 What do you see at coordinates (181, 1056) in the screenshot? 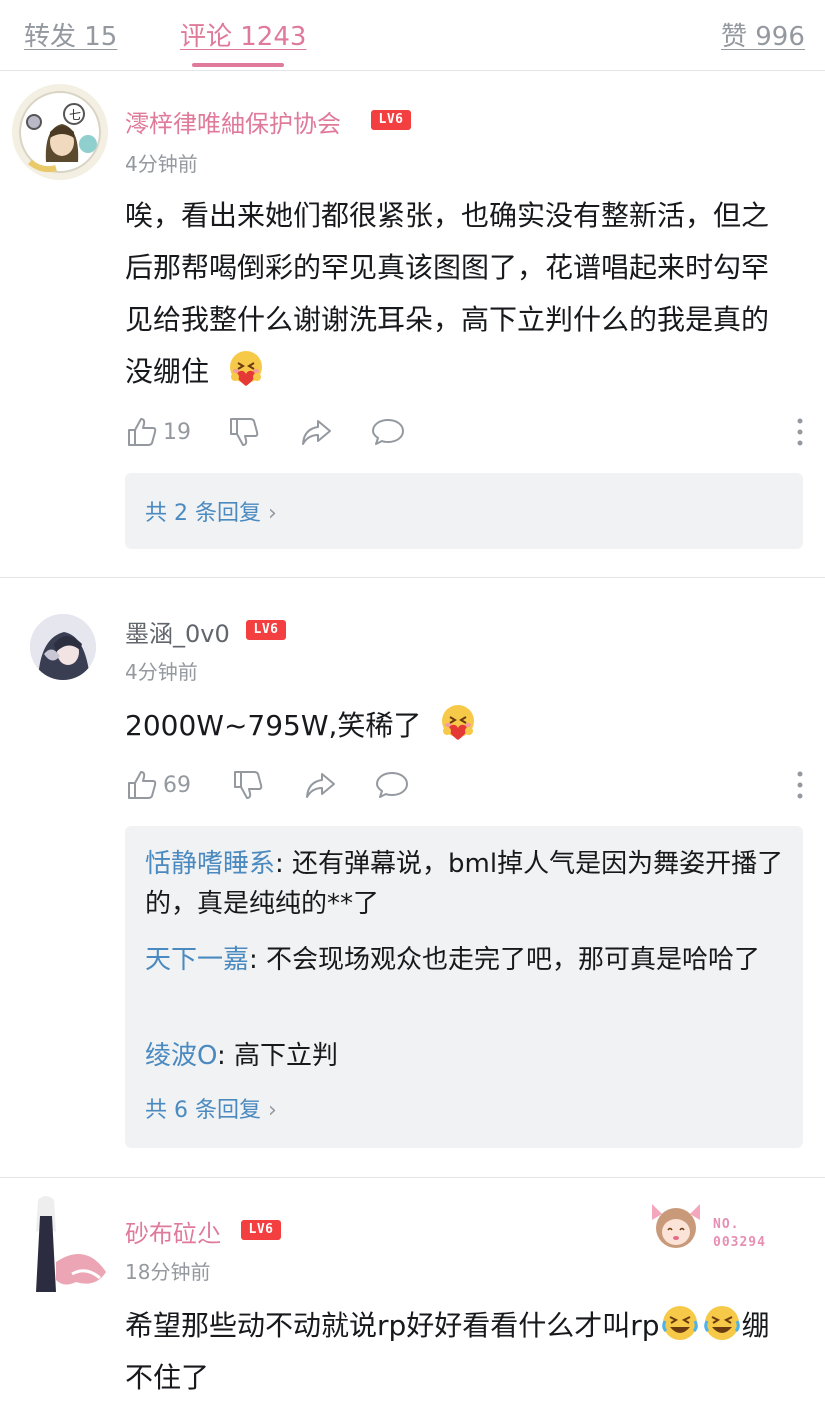
I see `reply-author: 绫波O` at bounding box center [181, 1056].